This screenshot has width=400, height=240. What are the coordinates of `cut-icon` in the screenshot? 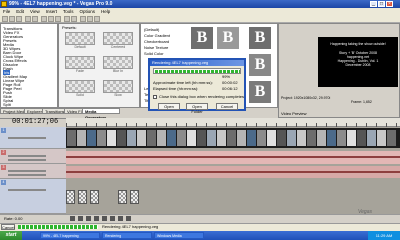 It's located at (44, 19).